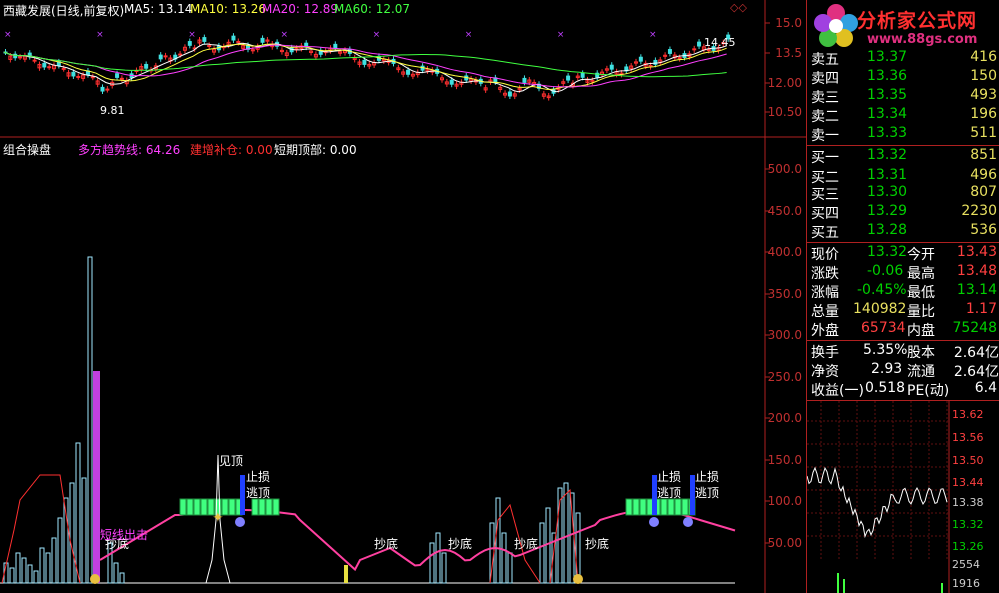 Image resolution: width=999 pixels, height=593 pixels. What do you see at coordinates (905, 370) in the screenshot?
I see `fin-row-netasset: 净资 2.93 流通 2.64亿` at bounding box center [905, 370].